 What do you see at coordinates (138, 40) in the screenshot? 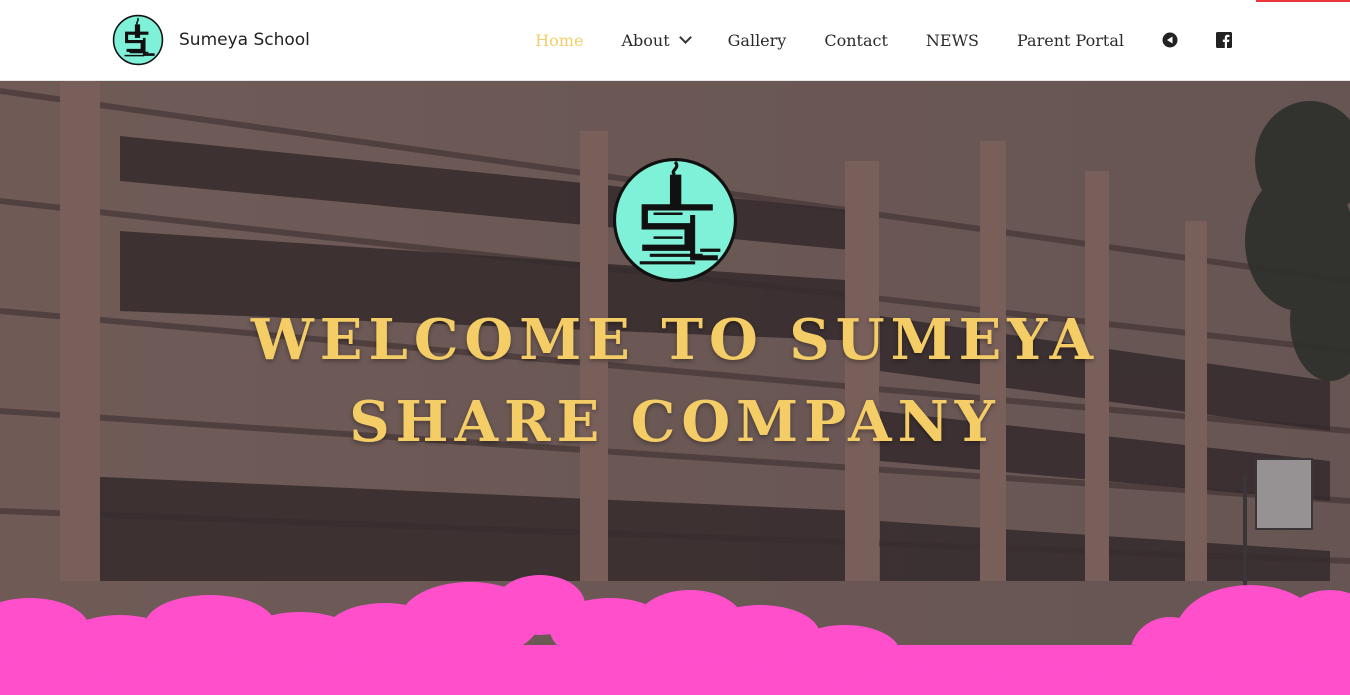
I see `school-logo-icon` at bounding box center [138, 40].